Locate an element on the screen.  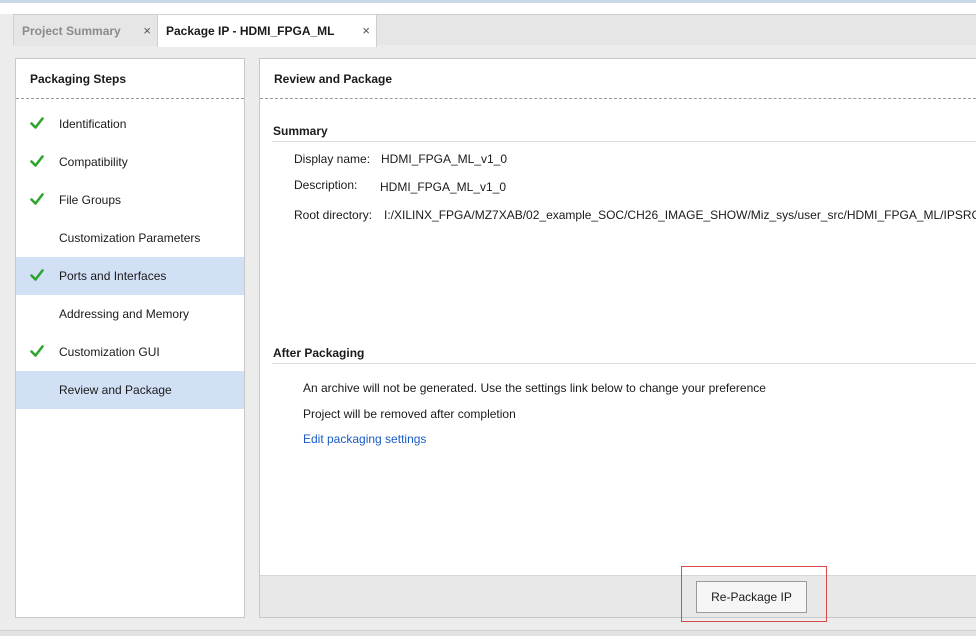
step-label: Identification is located at coordinates (93, 124).